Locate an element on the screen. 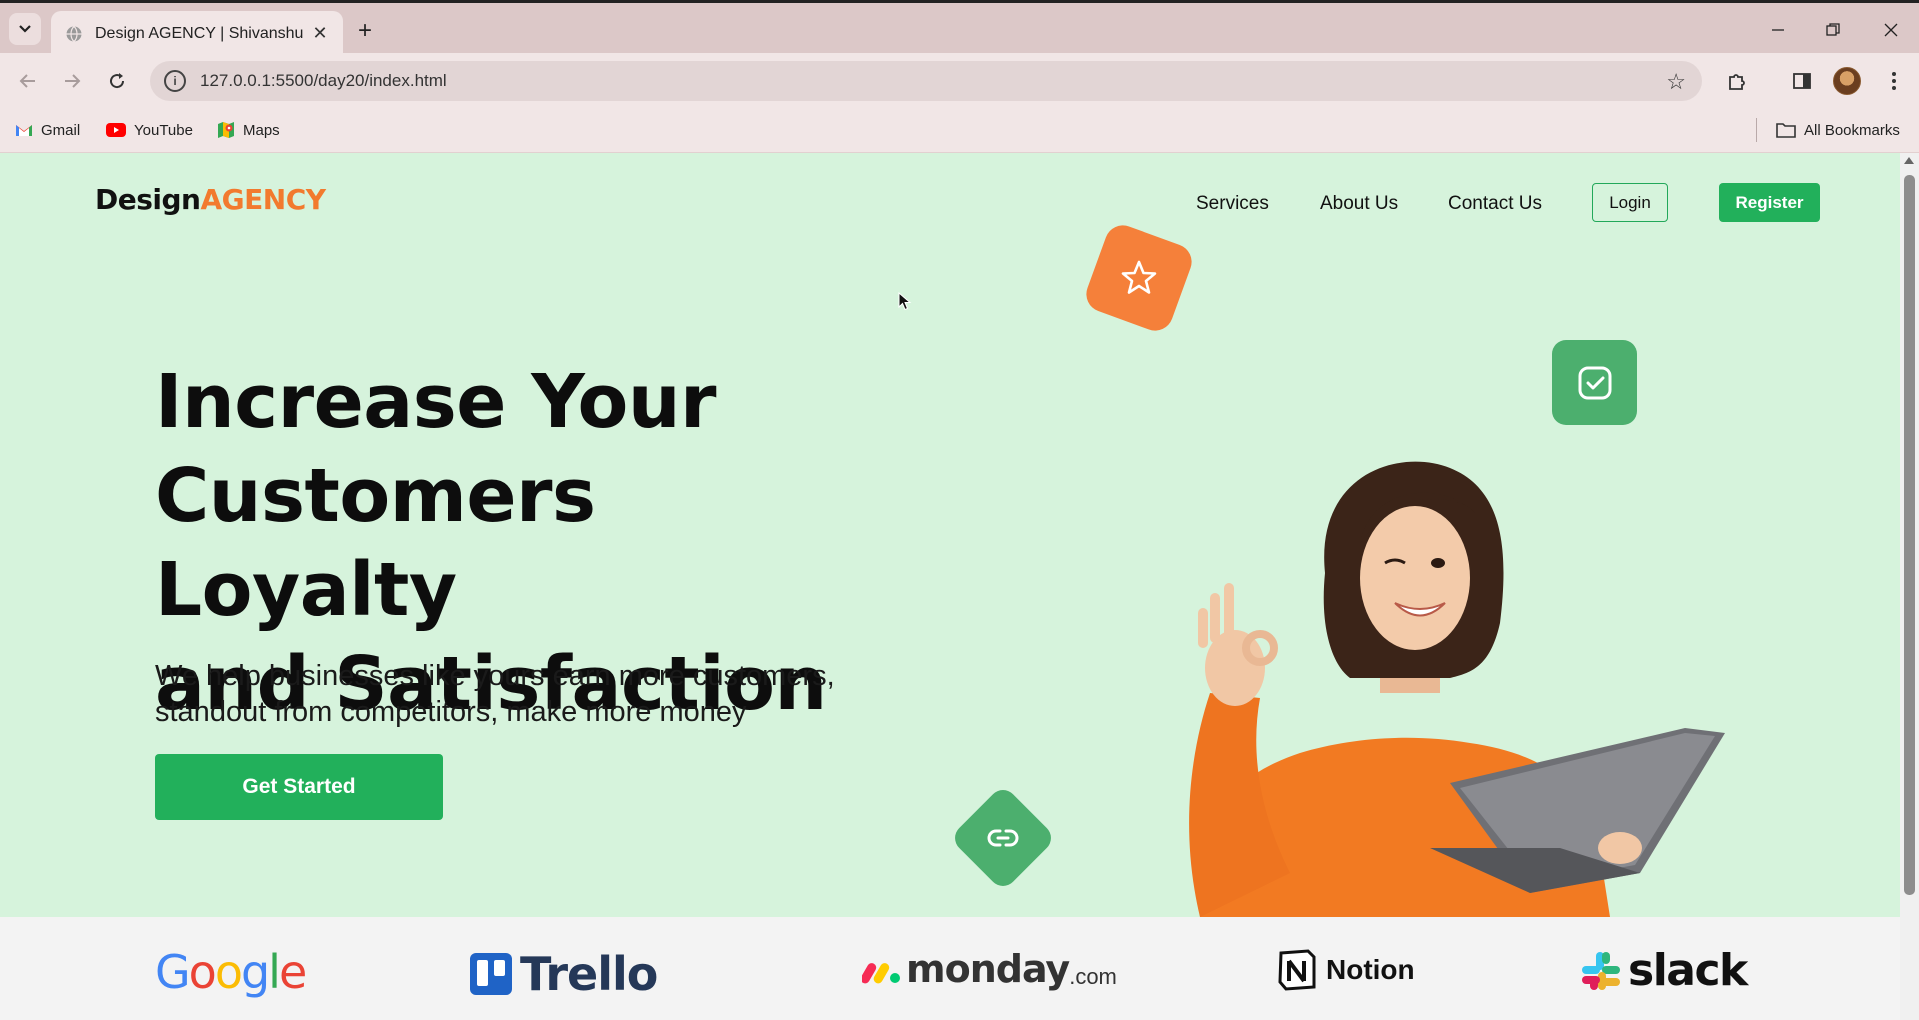 Image resolution: width=1919 pixels, height=1020 pixels. globe-icon is located at coordinates (74, 33).